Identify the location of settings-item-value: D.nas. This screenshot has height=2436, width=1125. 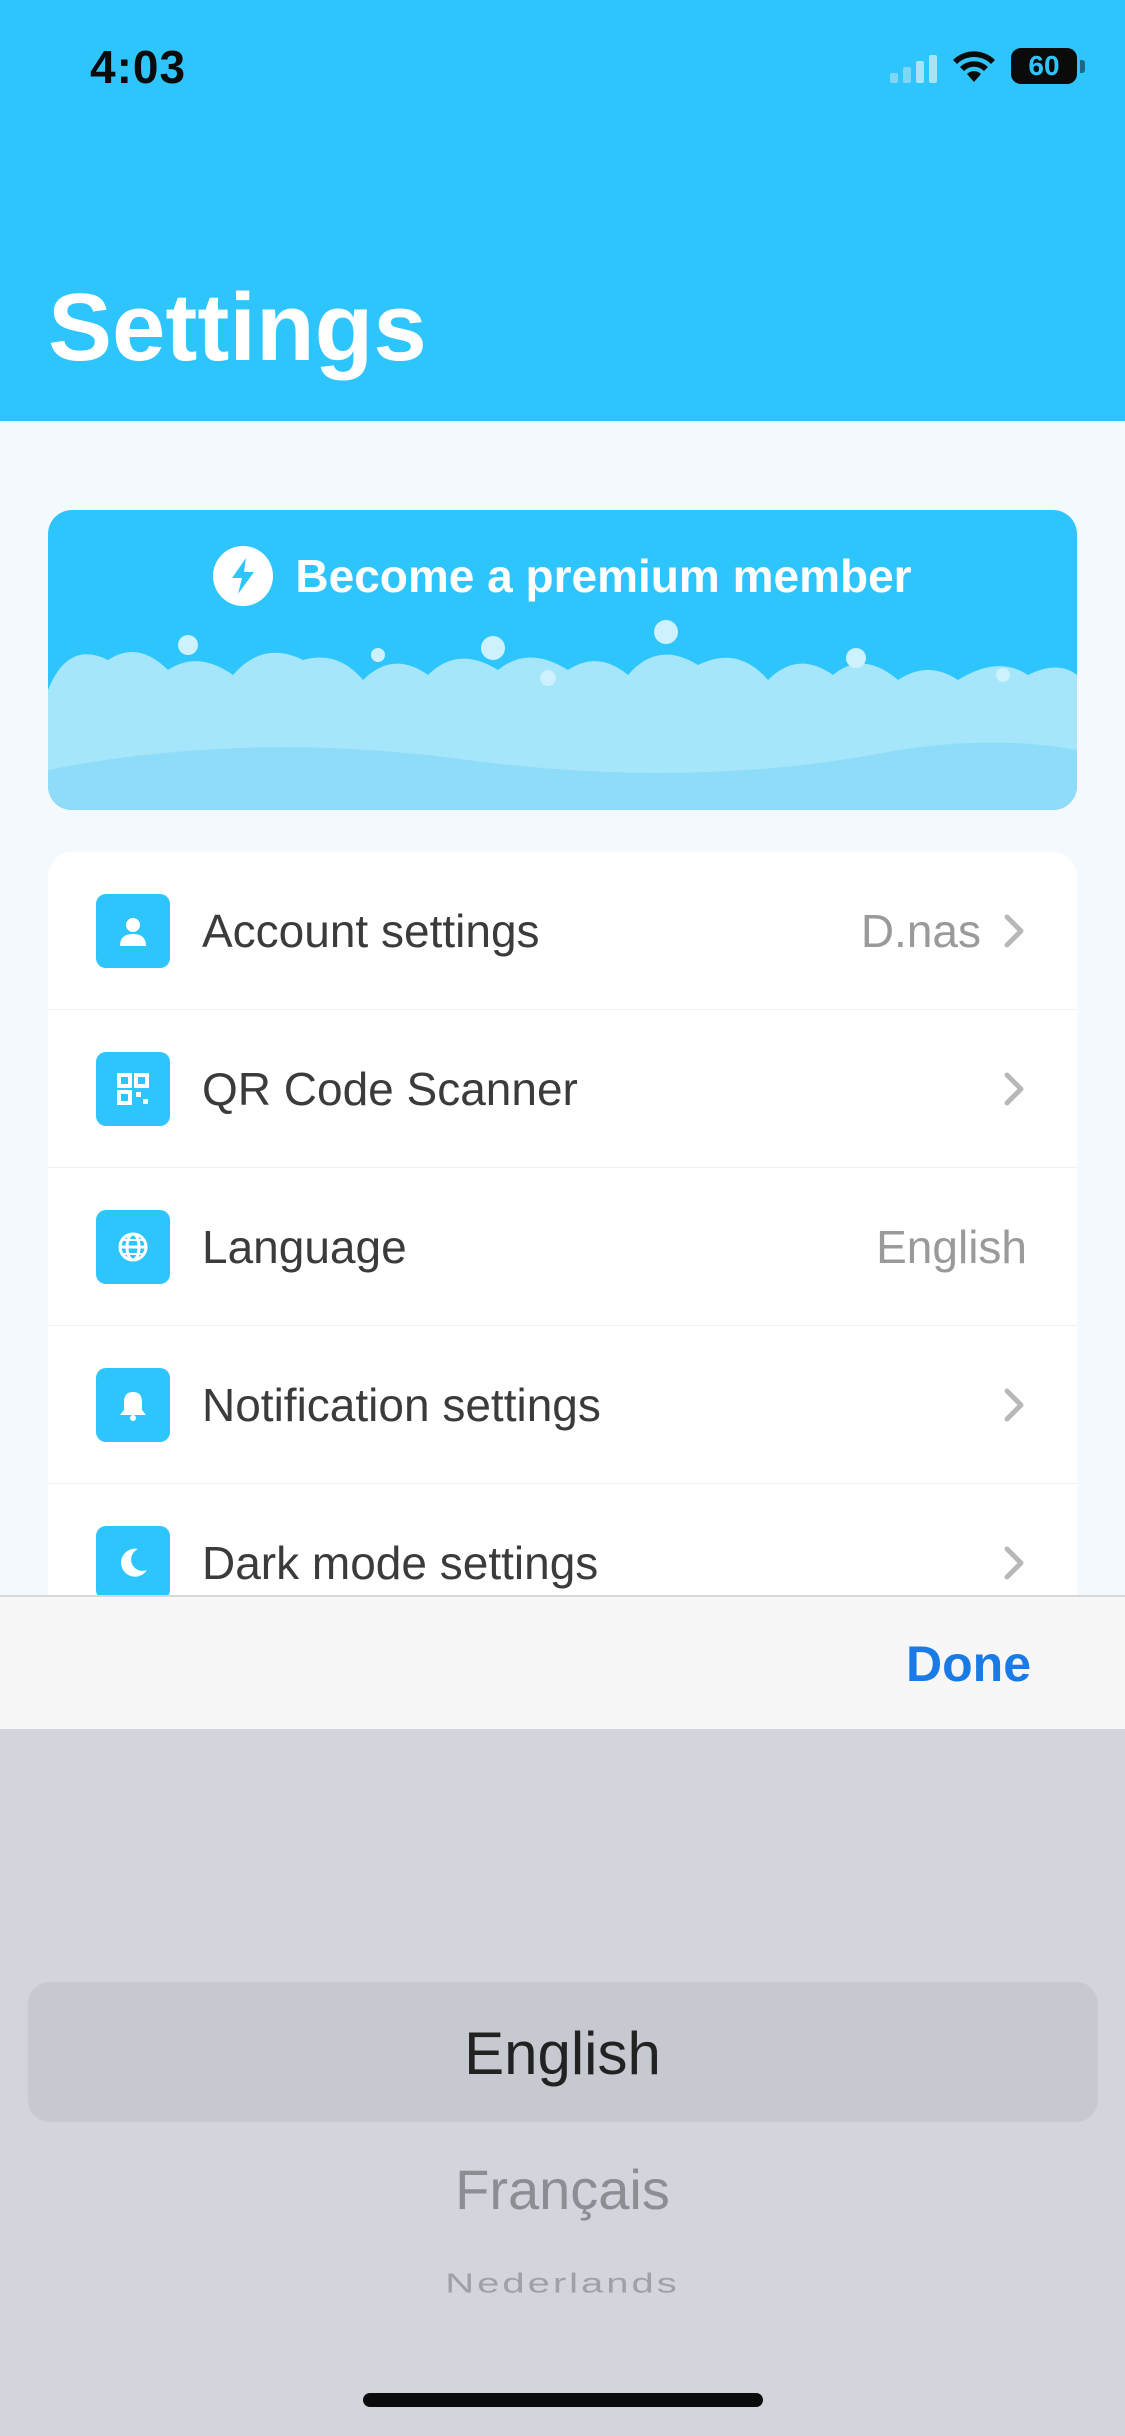
(920, 930).